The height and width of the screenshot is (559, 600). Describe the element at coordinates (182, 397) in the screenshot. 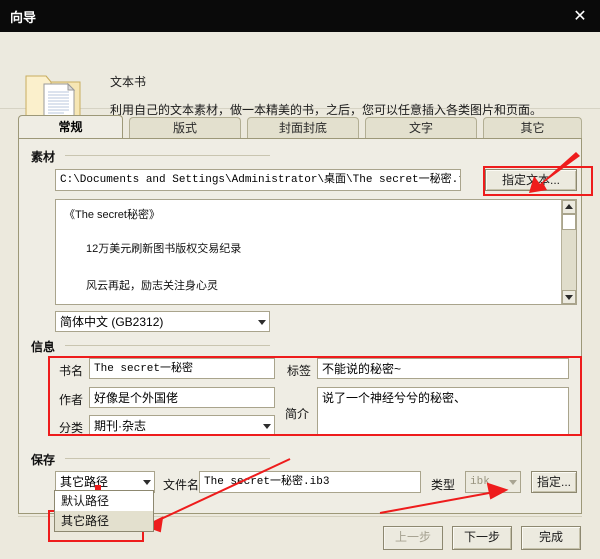

I see `author-input: 好像是个外国佬` at that location.